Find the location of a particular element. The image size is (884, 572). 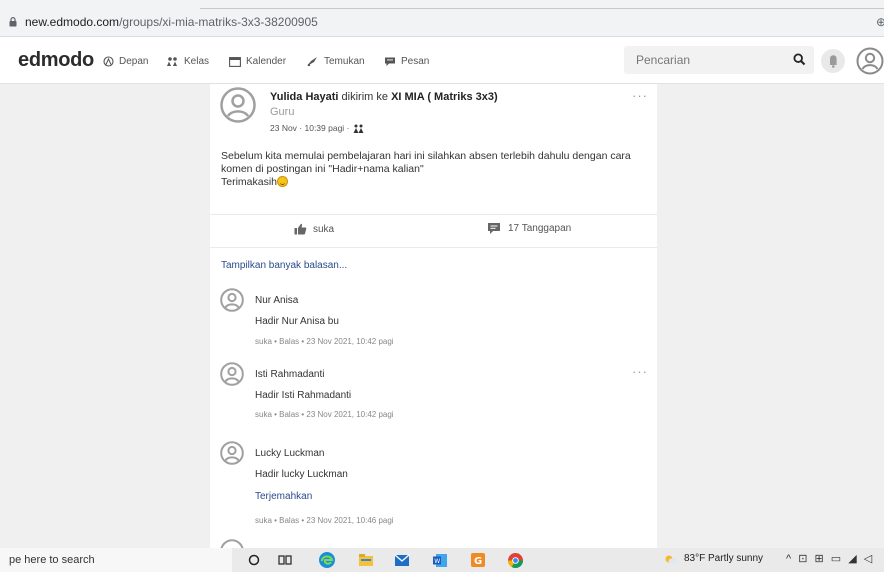

like-label: suka is located at coordinates (324, 229).